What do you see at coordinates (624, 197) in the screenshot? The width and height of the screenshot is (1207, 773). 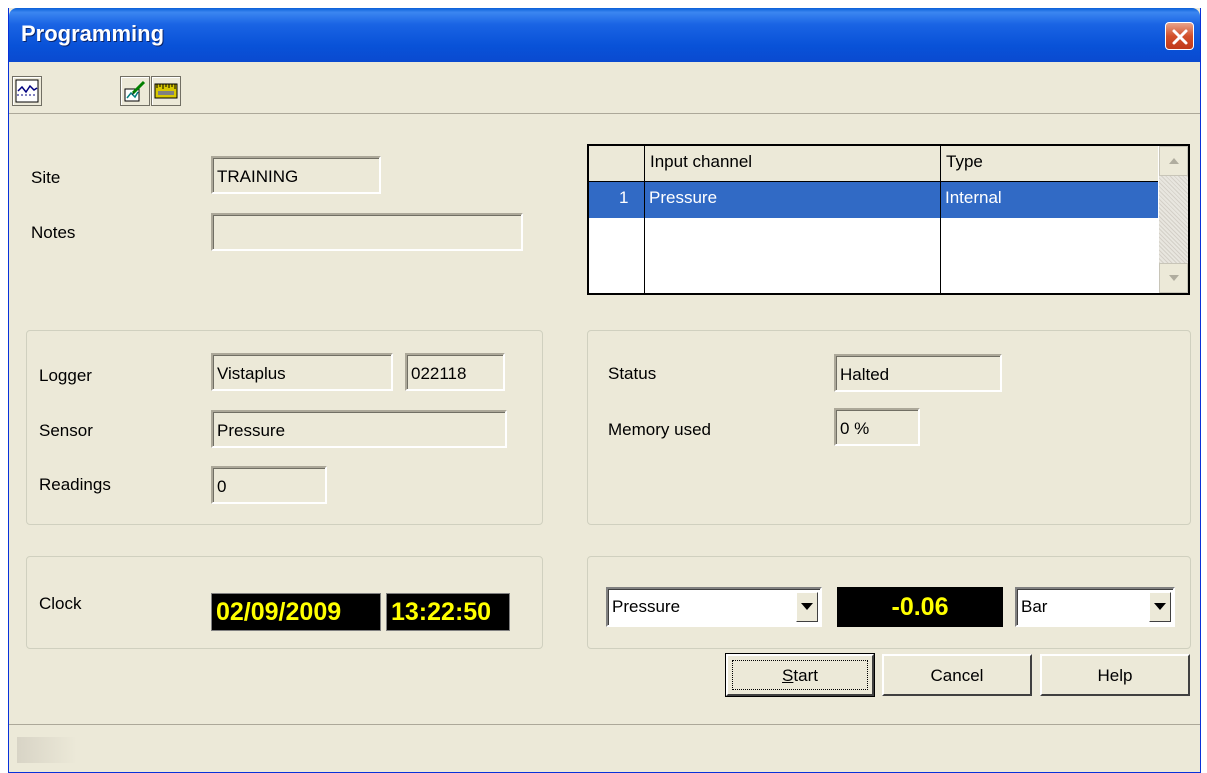 I see `row-index: 1` at bounding box center [624, 197].